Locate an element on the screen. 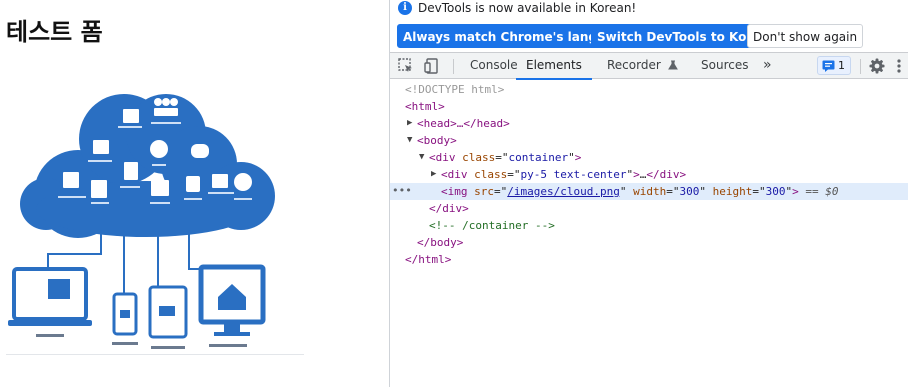 Image resolution: width=908 pixels, height=387 pixels. tab-elements: Elements is located at coordinates (554, 66).